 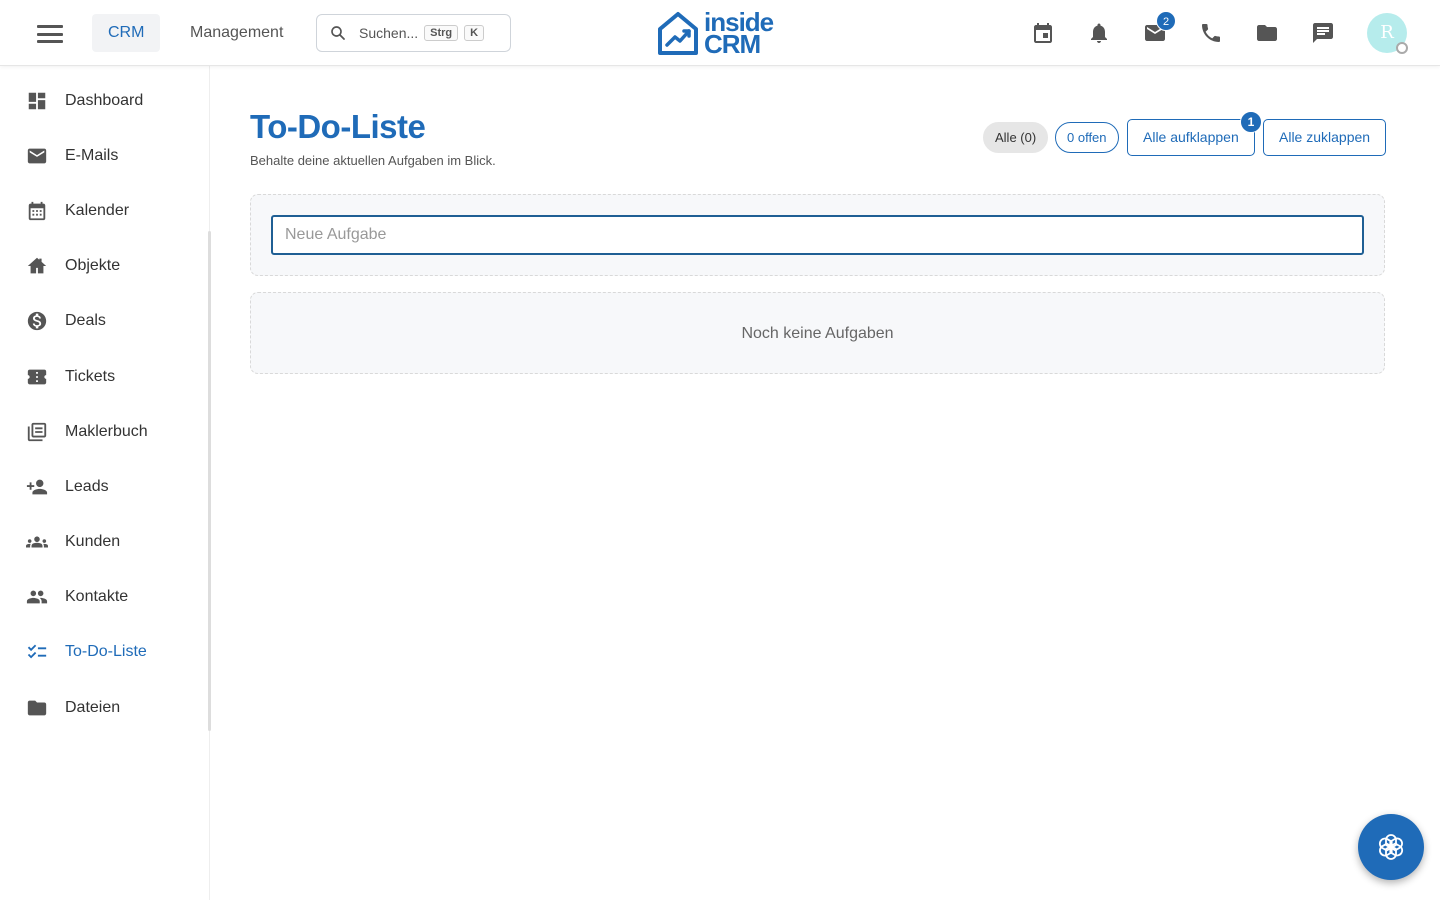 I want to click on groups-icon, so click(x=37, y=542).